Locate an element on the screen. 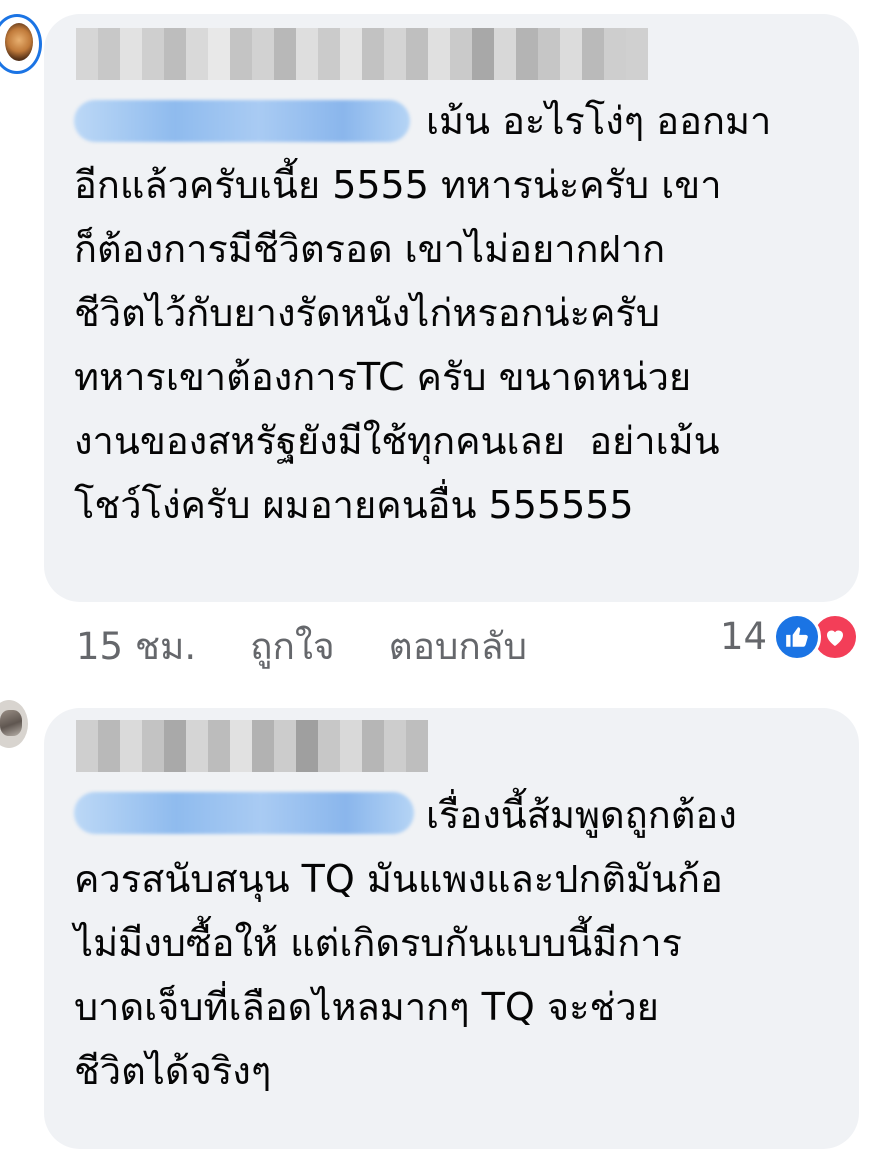  comment-actions: 15 ชม. ถูกใจ ตอบกลับ is located at coordinates (328, 647).